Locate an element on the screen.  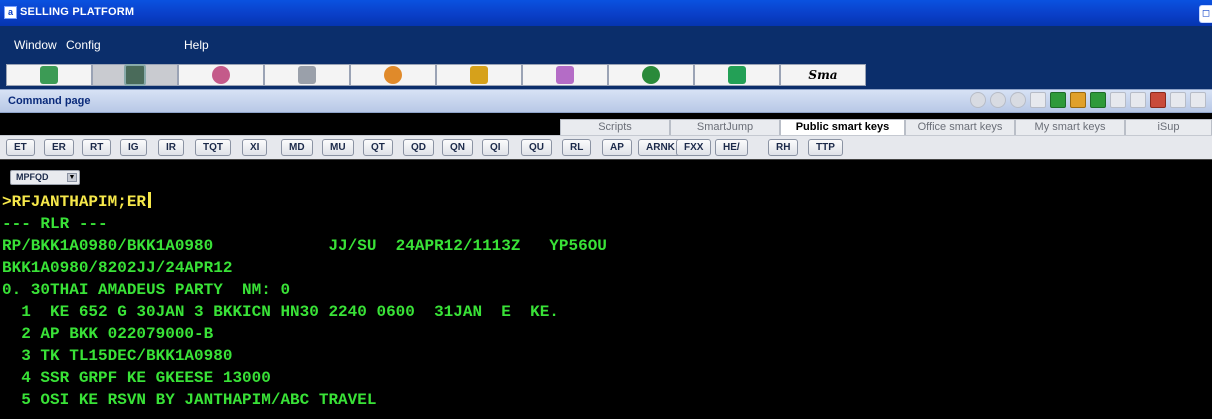
smartkey-button: IR is located at coordinates (171, 147).